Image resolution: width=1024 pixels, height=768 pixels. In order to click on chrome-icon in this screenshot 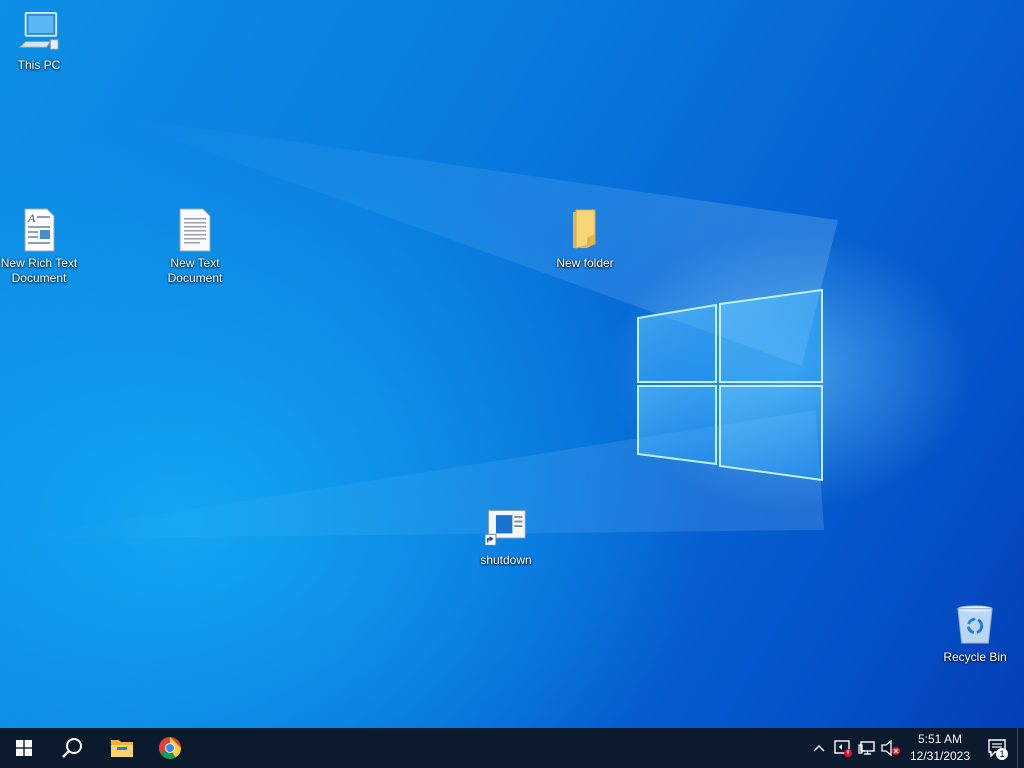, I will do `click(170, 748)`.